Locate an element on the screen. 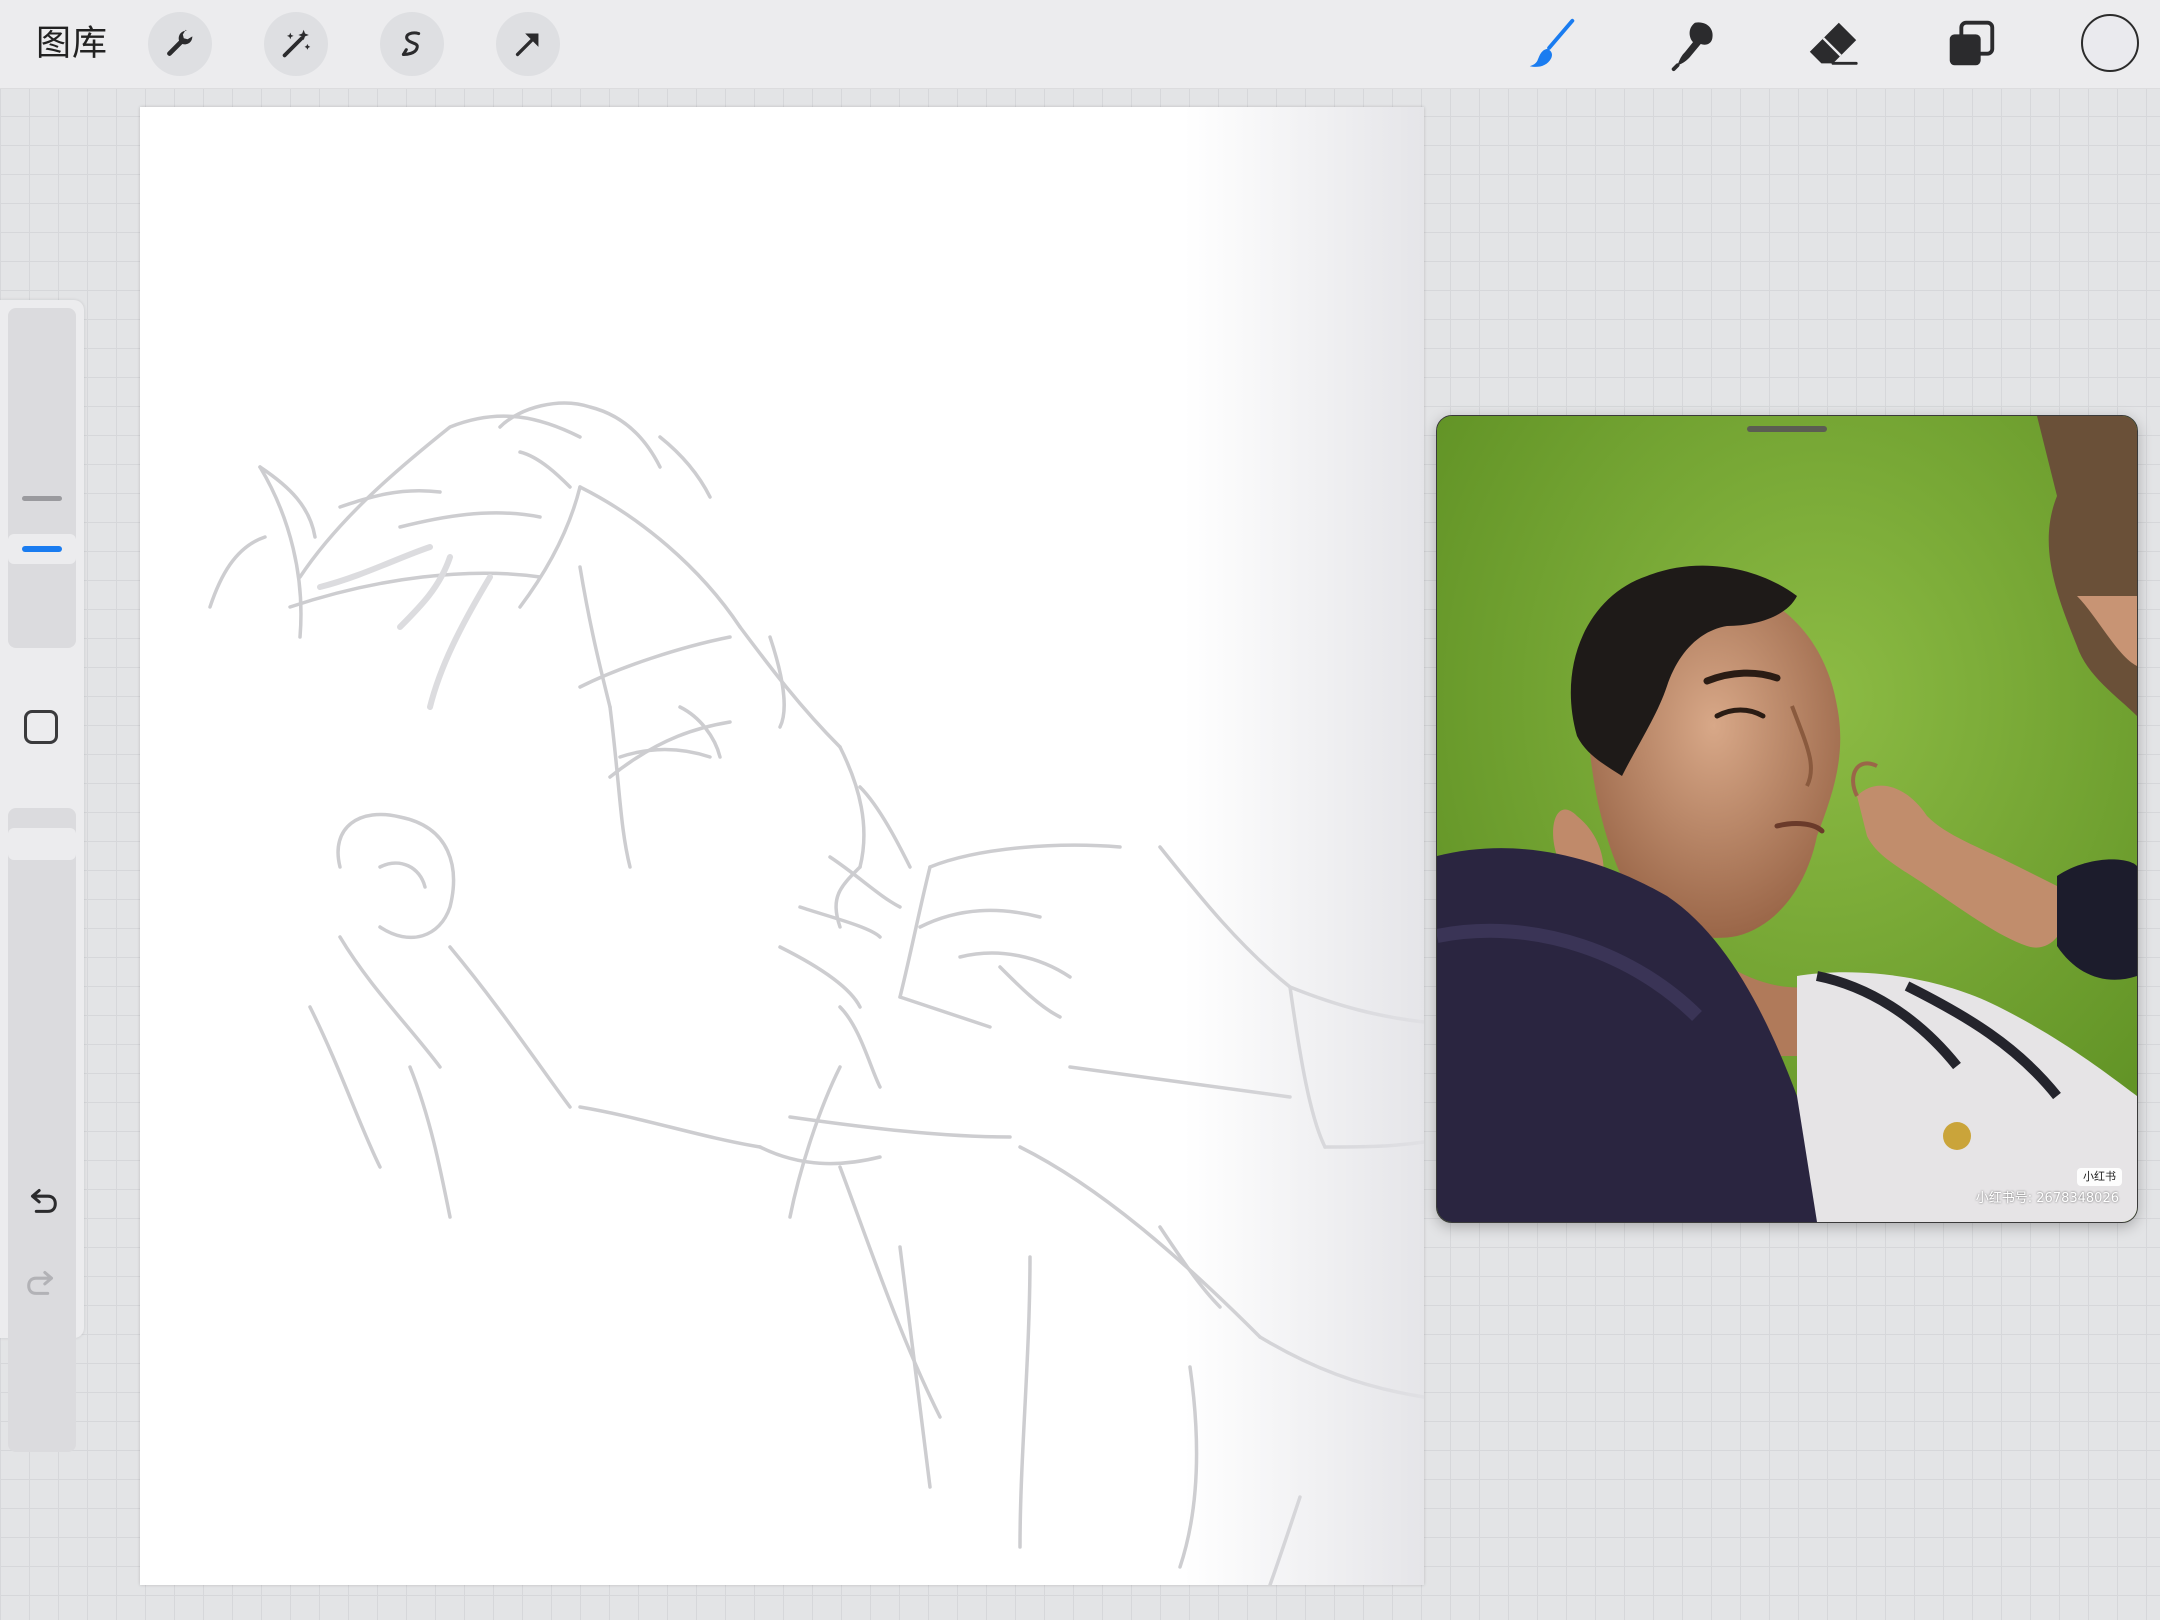 The width and height of the screenshot is (2160, 1620). redo-button is located at coordinates (42, 1282).